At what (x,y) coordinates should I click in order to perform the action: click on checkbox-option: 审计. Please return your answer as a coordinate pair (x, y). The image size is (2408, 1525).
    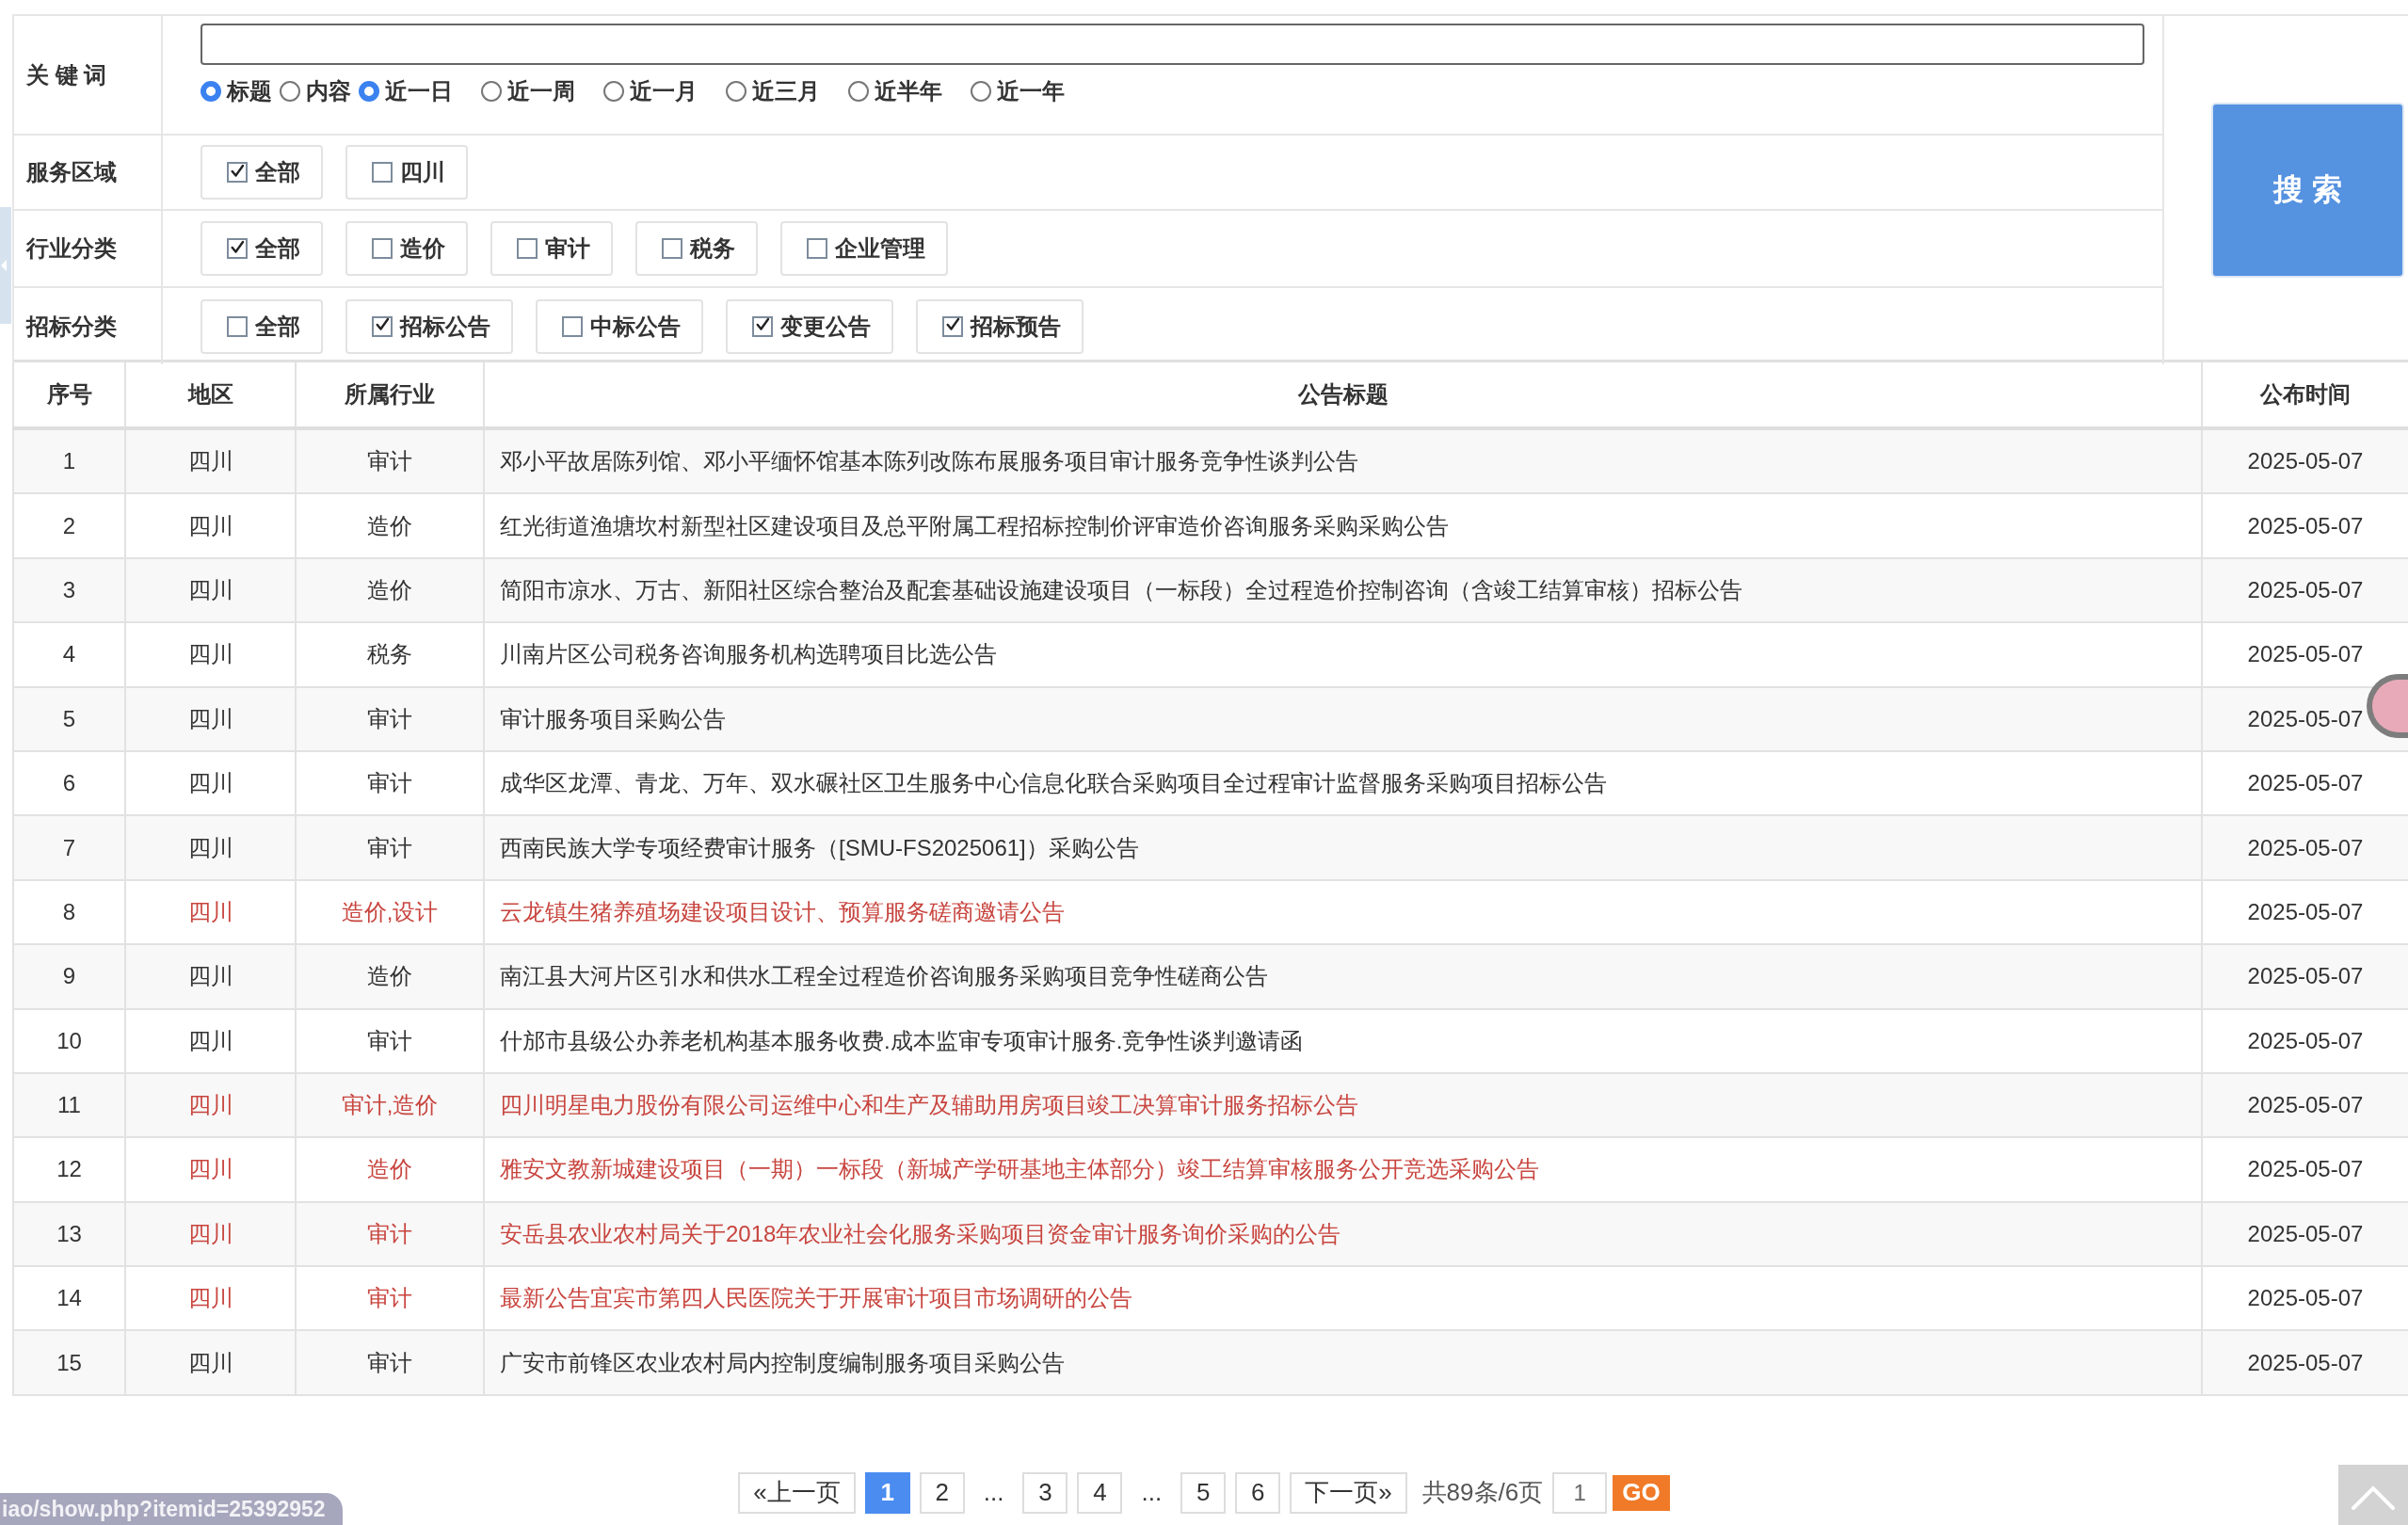
    Looking at the image, I should click on (552, 248).